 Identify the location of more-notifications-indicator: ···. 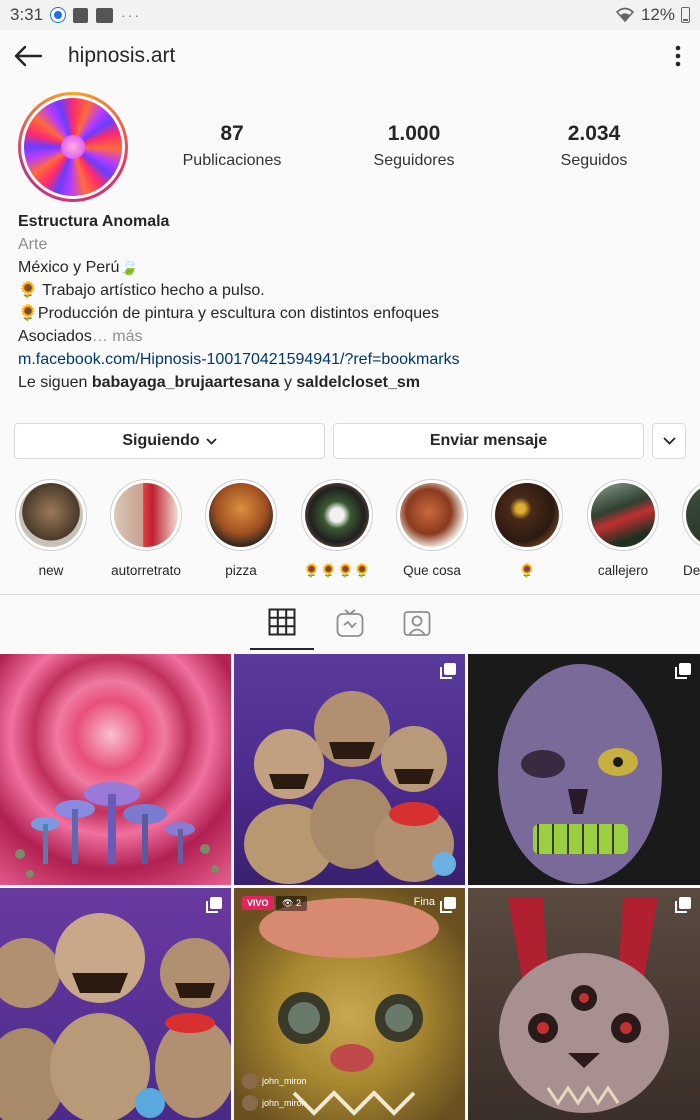
(131, 15).